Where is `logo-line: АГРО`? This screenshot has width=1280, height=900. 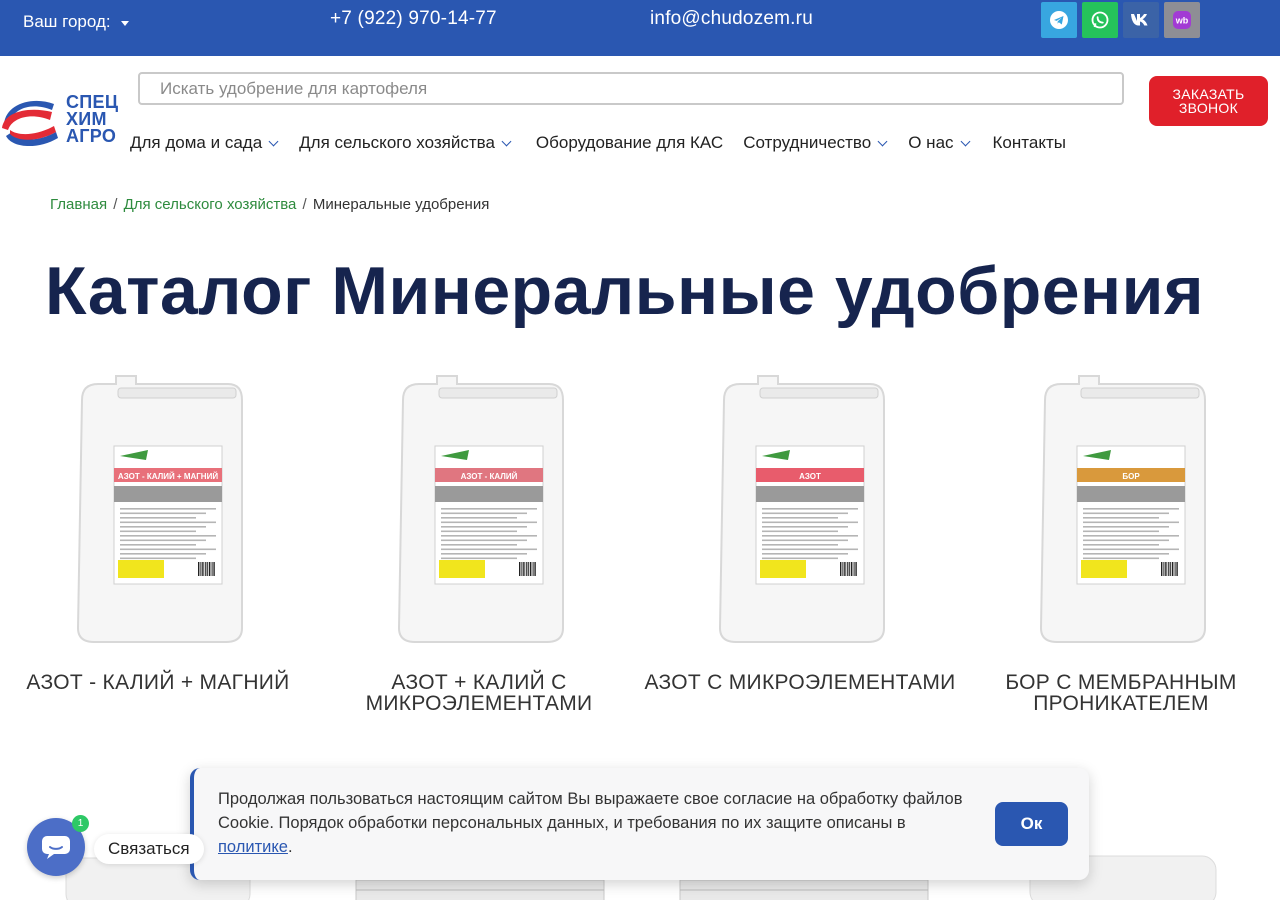 logo-line: АГРО is located at coordinates (91, 136).